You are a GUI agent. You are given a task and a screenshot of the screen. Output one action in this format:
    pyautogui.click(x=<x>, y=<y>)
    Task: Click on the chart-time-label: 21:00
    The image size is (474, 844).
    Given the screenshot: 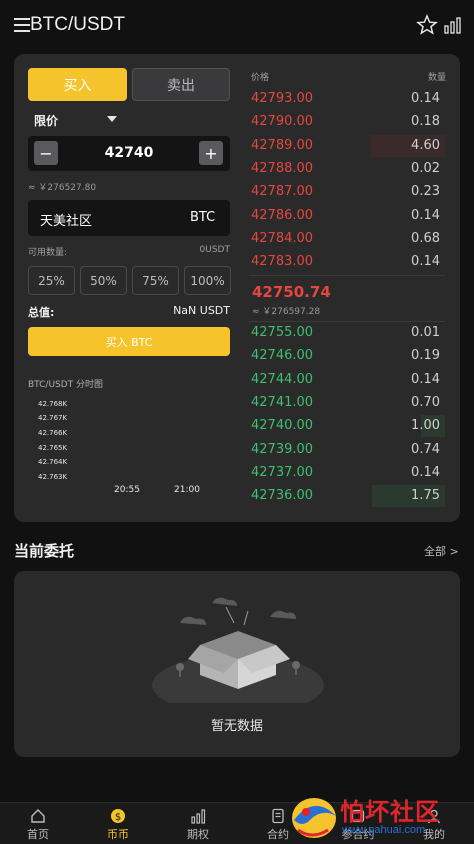 What is the action you would take?
    pyautogui.click(x=187, y=490)
    